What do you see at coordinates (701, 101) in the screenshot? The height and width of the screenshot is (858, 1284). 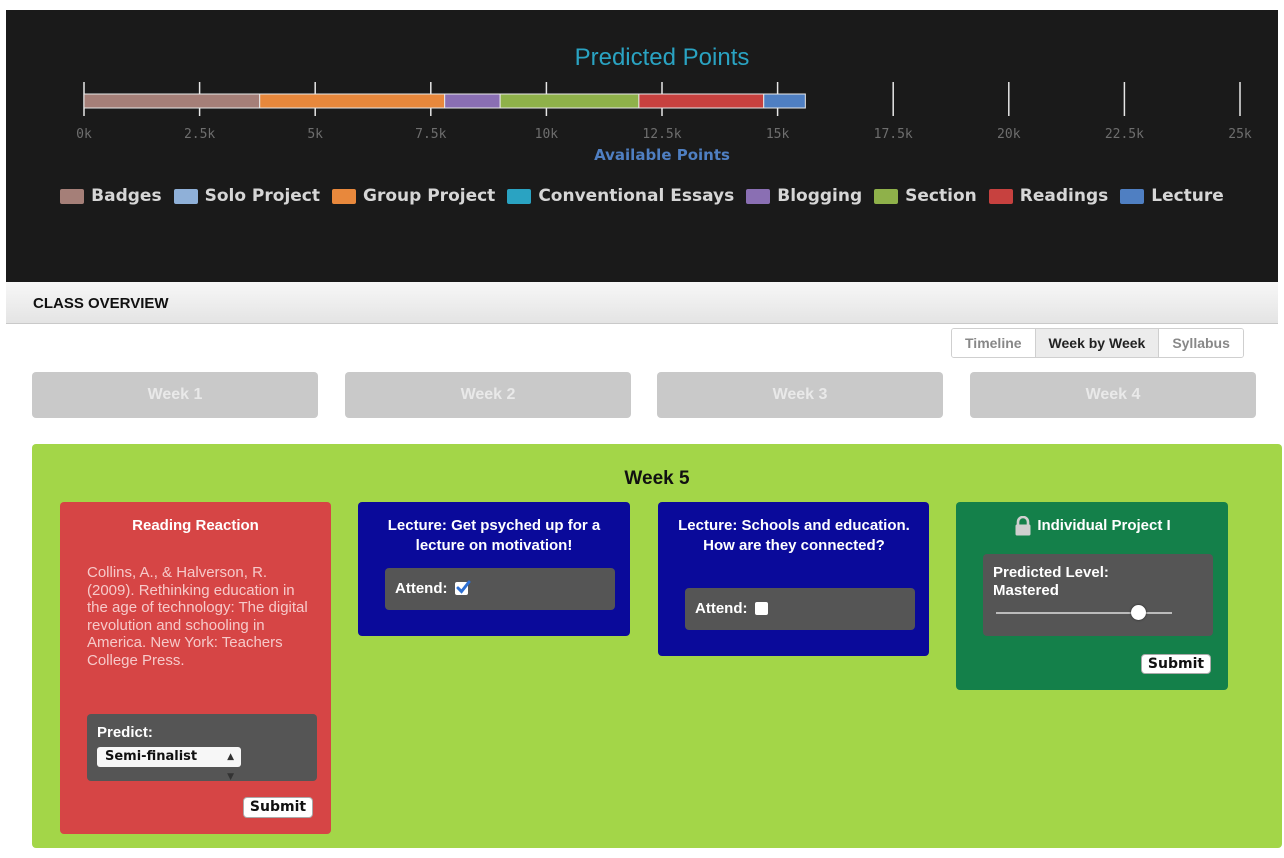 I see `bar-segment-readings` at bounding box center [701, 101].